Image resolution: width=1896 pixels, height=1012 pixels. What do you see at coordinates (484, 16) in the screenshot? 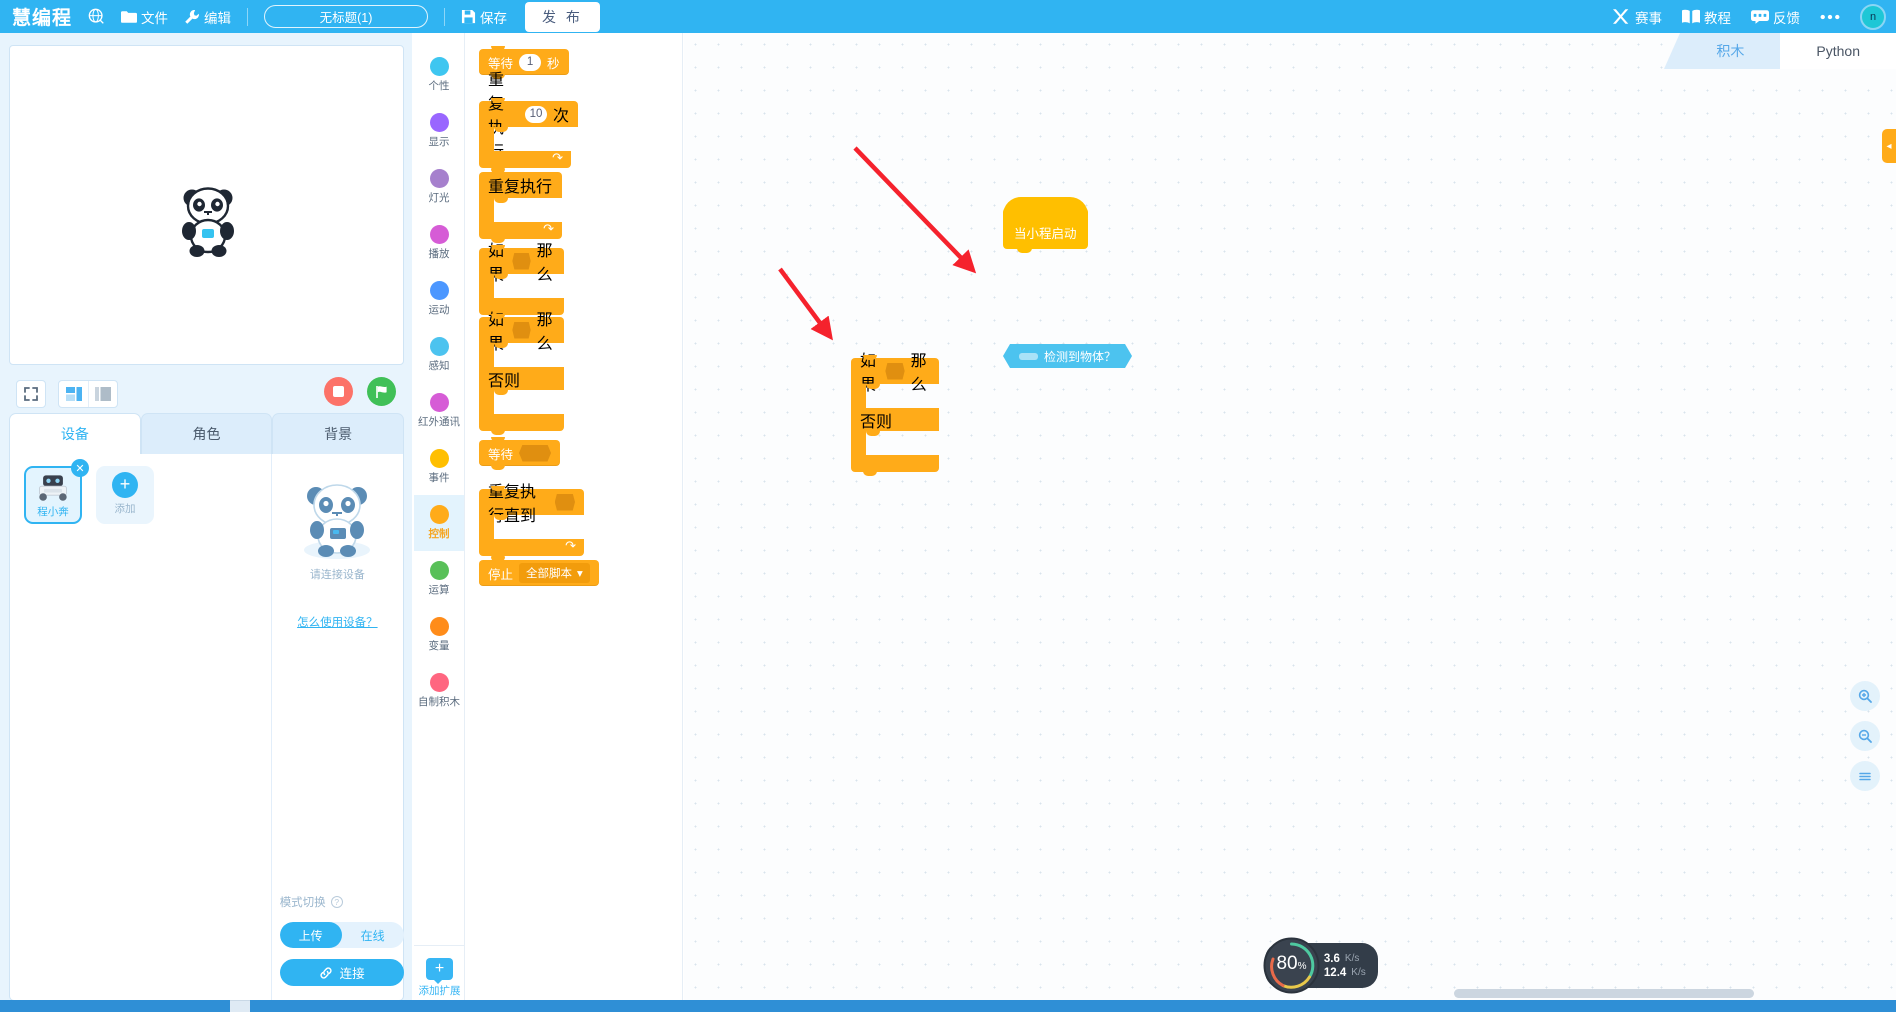
I see `save-button: 保存` at bounding box center [484, 16].